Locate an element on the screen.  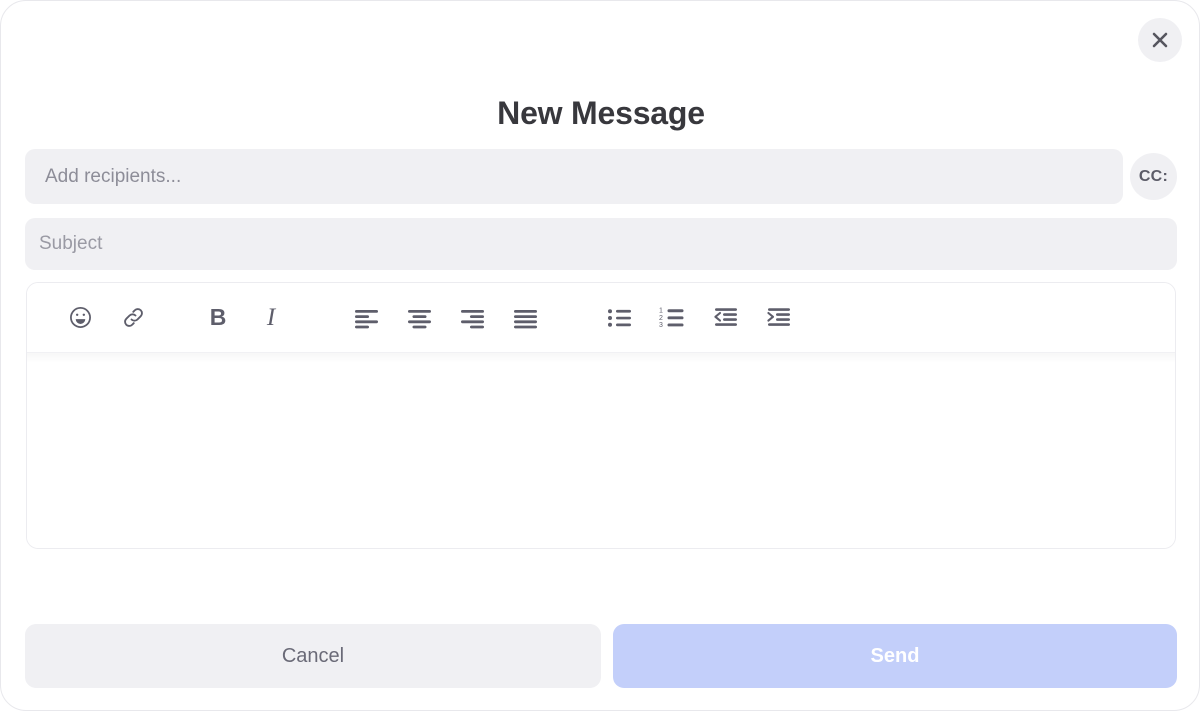
bullet-list-button is located at coordinates (620, 318).